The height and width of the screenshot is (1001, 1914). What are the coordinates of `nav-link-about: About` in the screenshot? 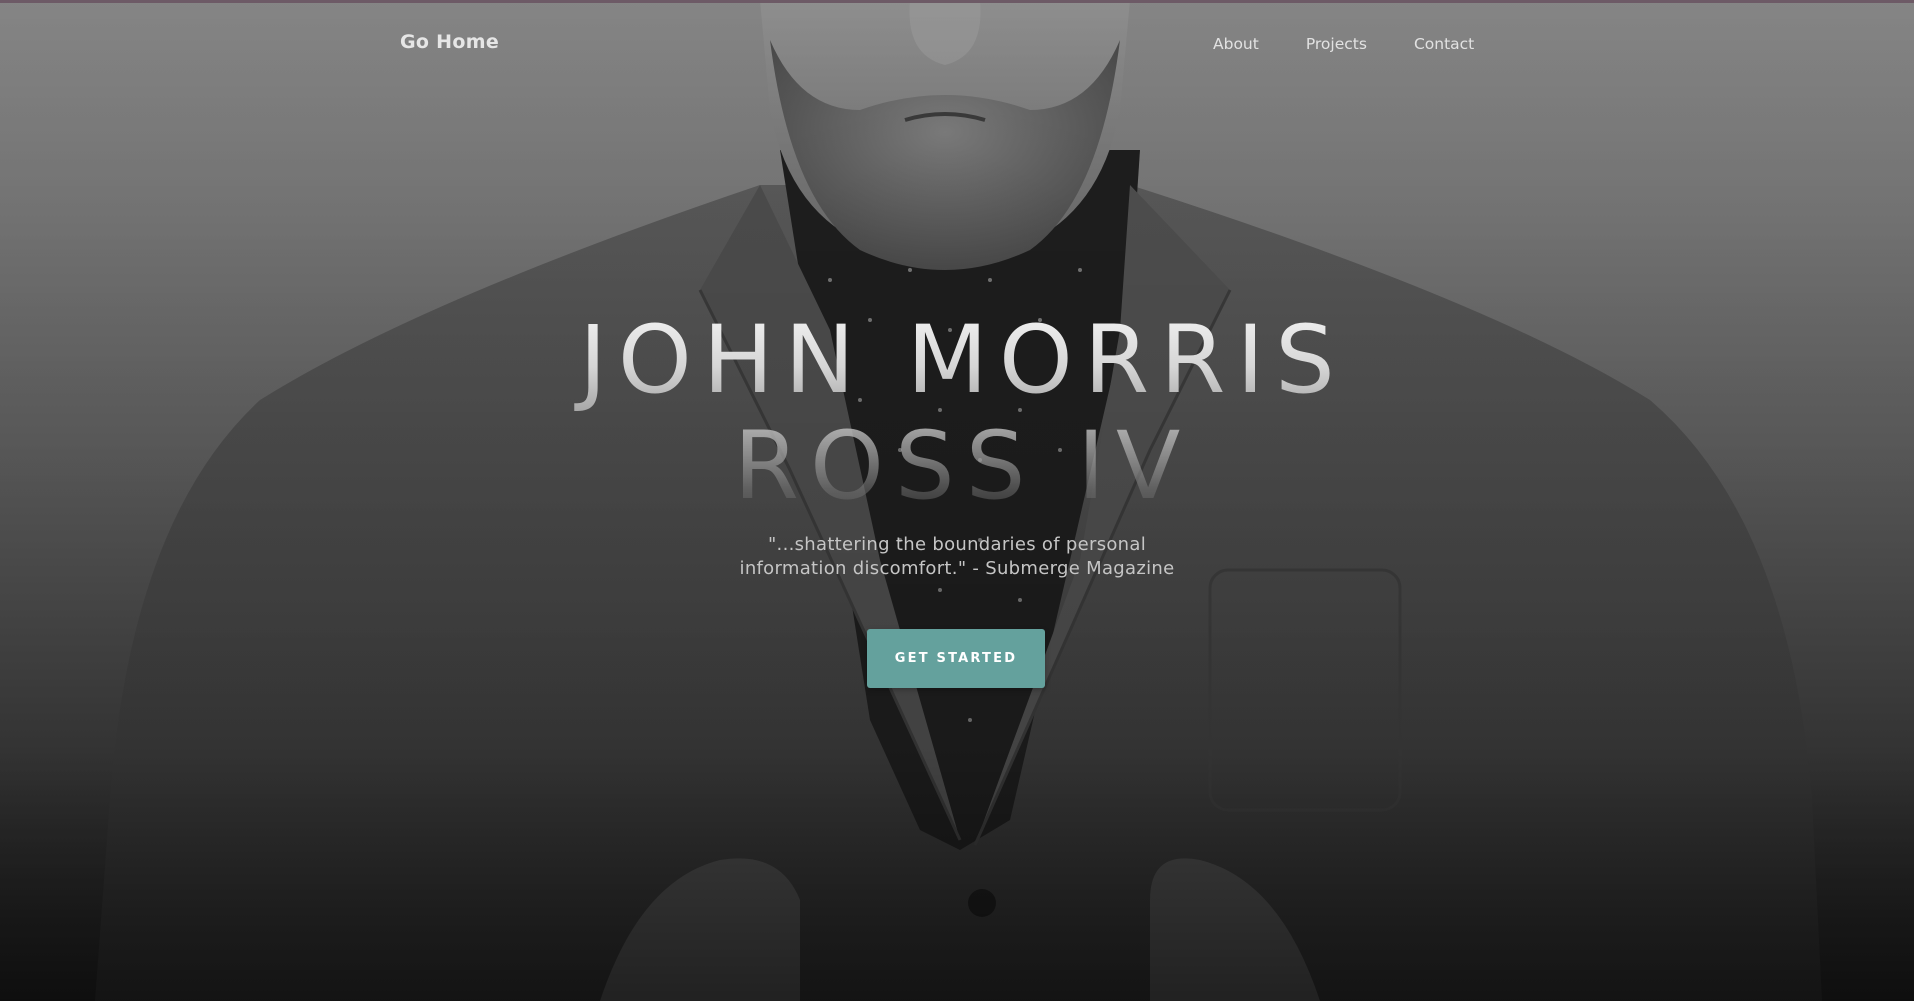 It's located at (1236, 44).